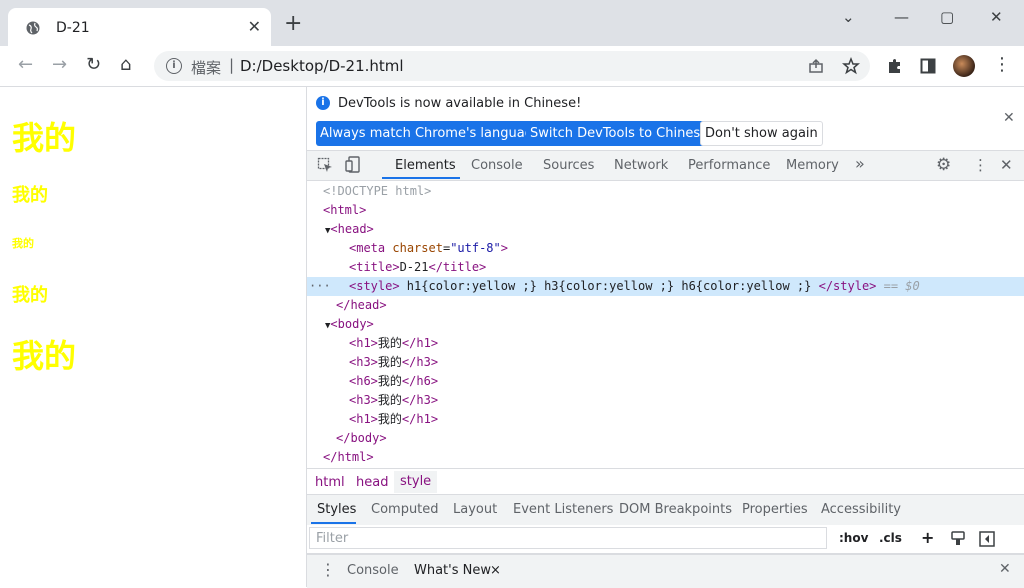 Image resolution: width=1024 pixels, height=588 pixels. What do you see at coordinates (352, 324) in the screenshot?
I see `body-open-tag: <body>` at bounding box center [352, 324].